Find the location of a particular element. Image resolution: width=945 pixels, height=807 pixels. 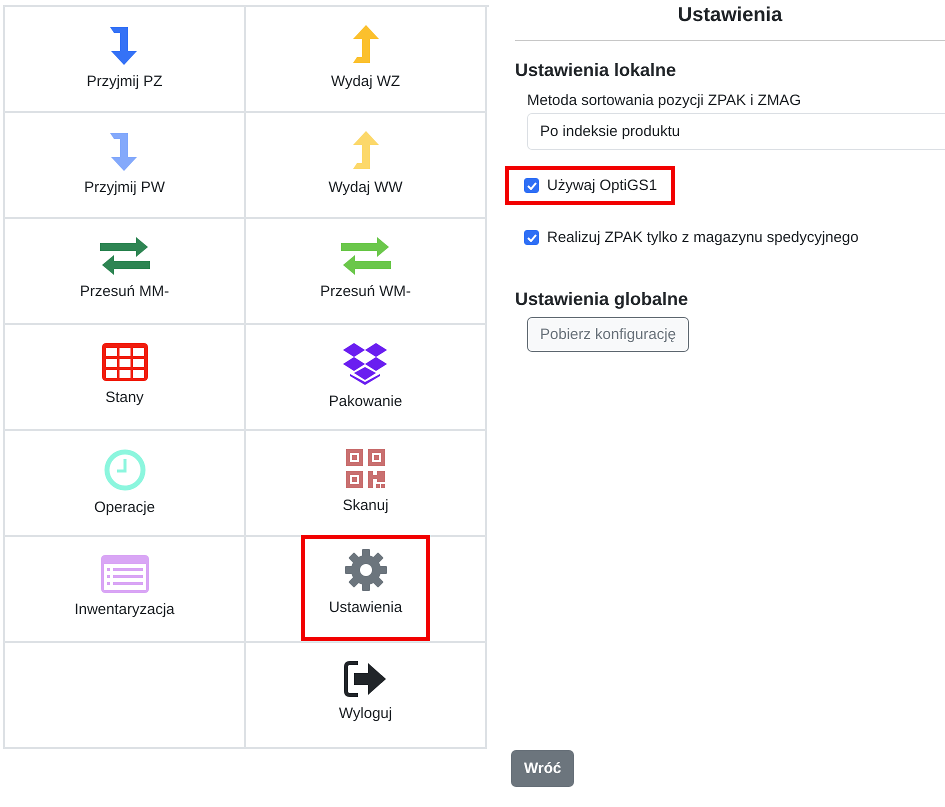

checkbox-row: Używaj OptiGS1 is located at coordinates (590, 185).